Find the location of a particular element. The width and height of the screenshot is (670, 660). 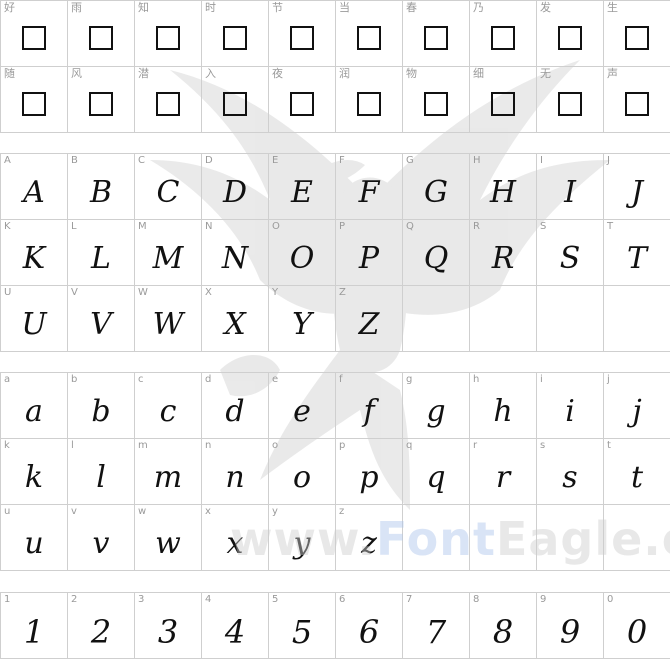

lowercase-row-2: kk ll mm nn oo pp qq rr ss tt is located at coordinates (335, 472).